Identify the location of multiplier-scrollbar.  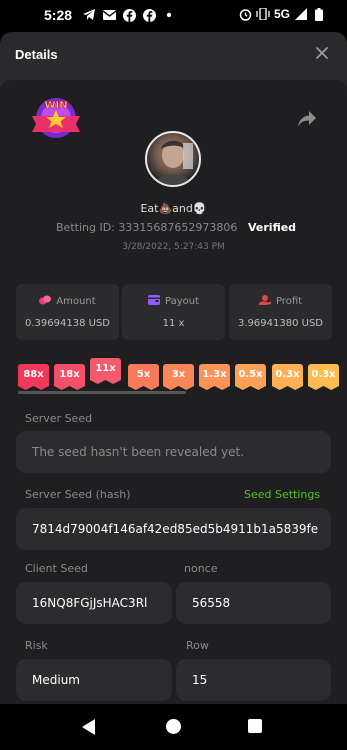
(102, 392).